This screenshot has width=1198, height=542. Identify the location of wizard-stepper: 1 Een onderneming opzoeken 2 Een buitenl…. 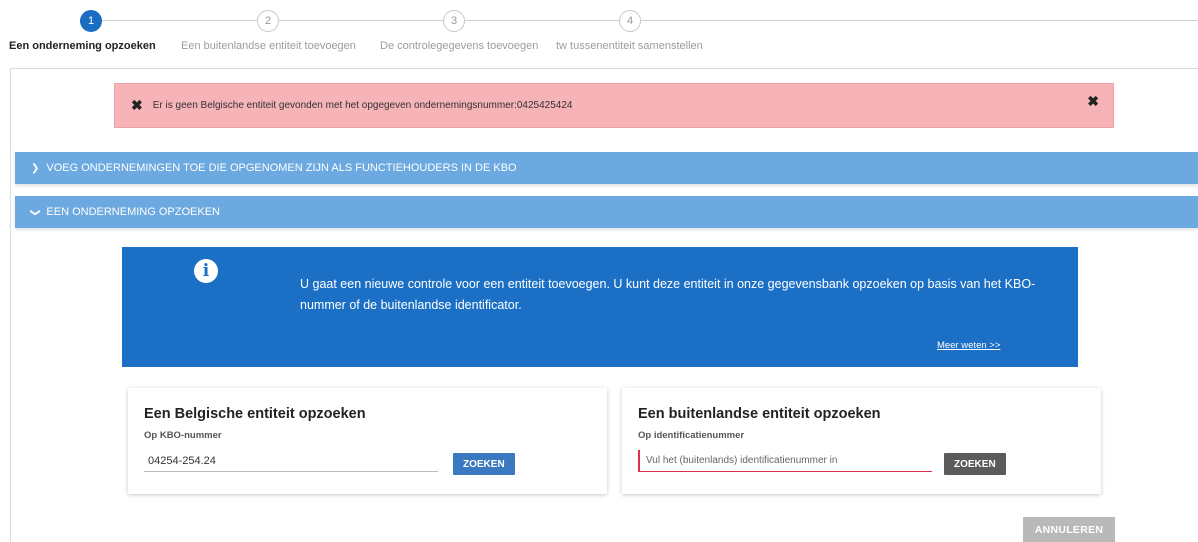
(599, 31).